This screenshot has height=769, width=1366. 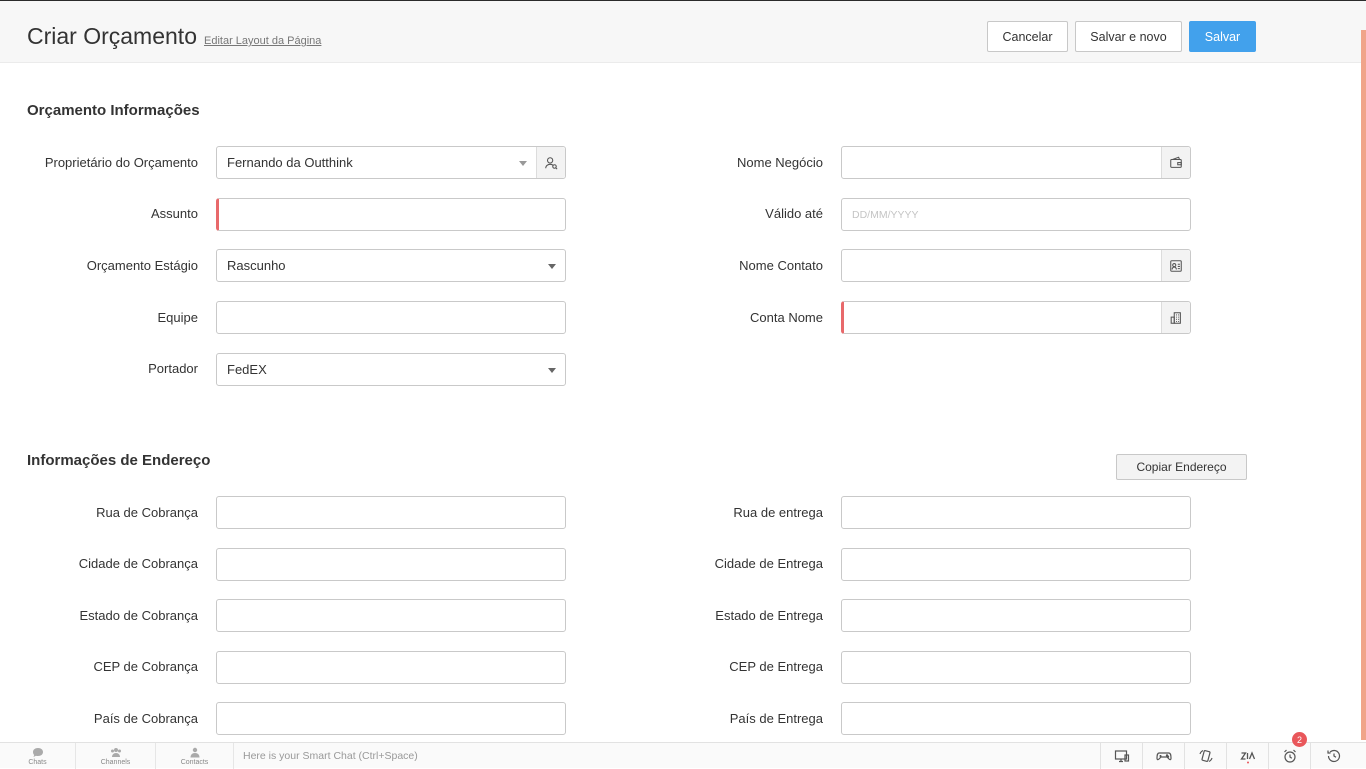 I want to click on valid-until-date-input: DD/MM/YYYY, so click(x=1016, y=214).